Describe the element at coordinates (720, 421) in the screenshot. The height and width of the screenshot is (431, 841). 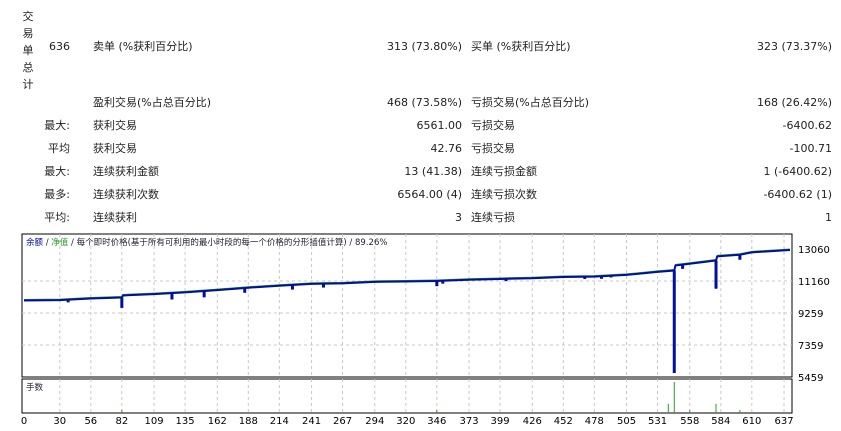
I see `x-tick-label: 584` at that location.